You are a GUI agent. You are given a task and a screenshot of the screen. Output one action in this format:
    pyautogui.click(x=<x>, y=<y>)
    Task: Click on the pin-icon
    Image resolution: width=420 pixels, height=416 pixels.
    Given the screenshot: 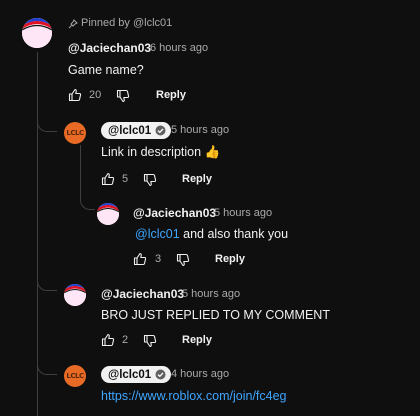 What is the action you would take?
    pyautogui.click(x=73, y=24)
    